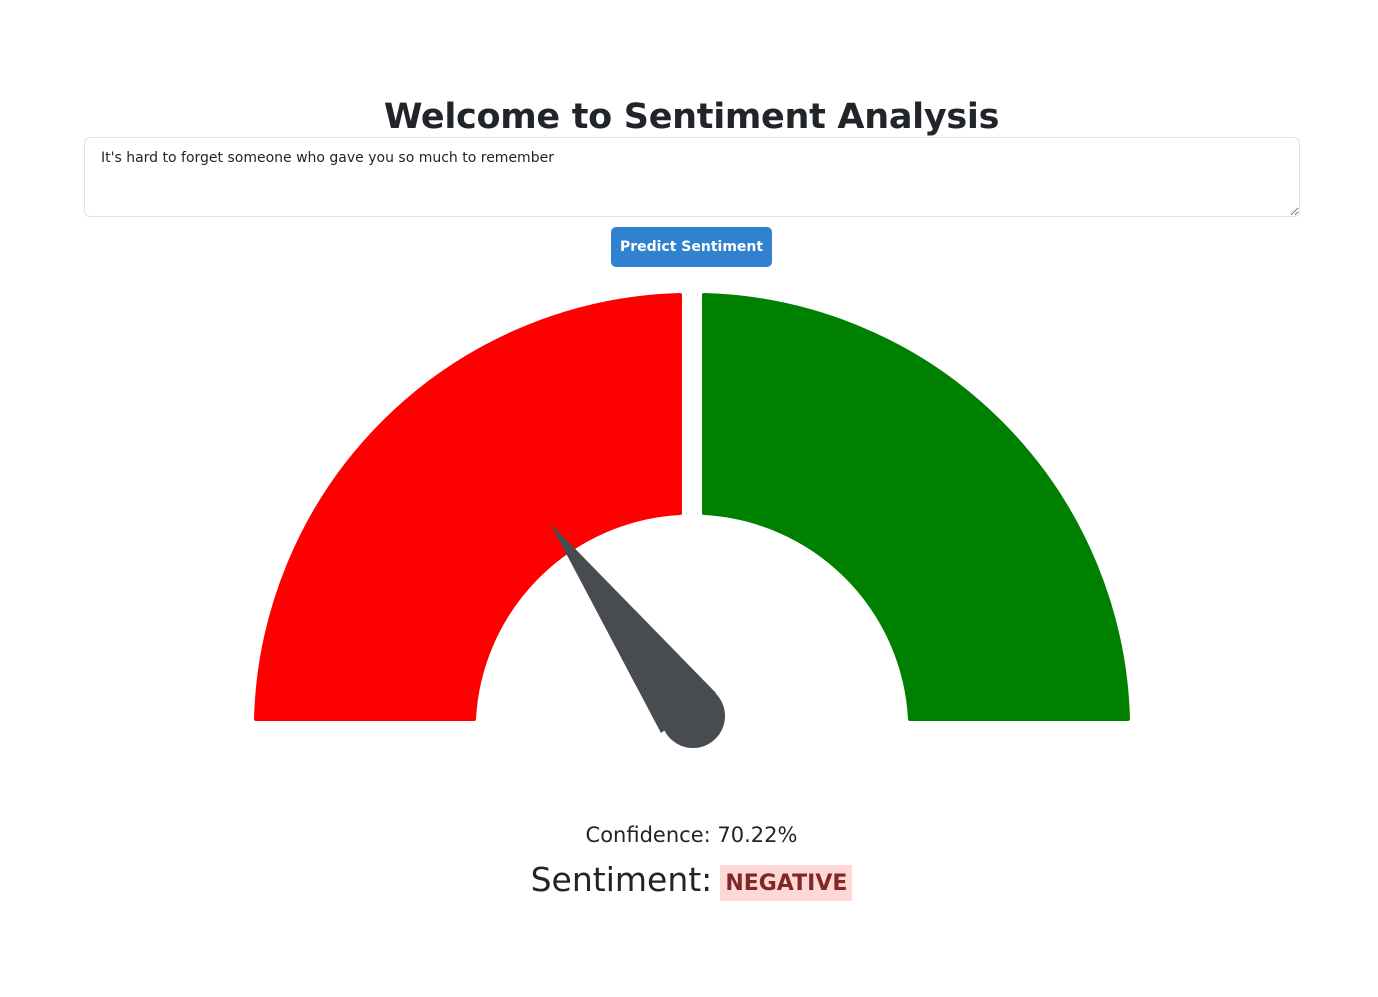  Describe the element at coordinates (637, 635) in the screenshot. I see `gauge-needle` at that location.